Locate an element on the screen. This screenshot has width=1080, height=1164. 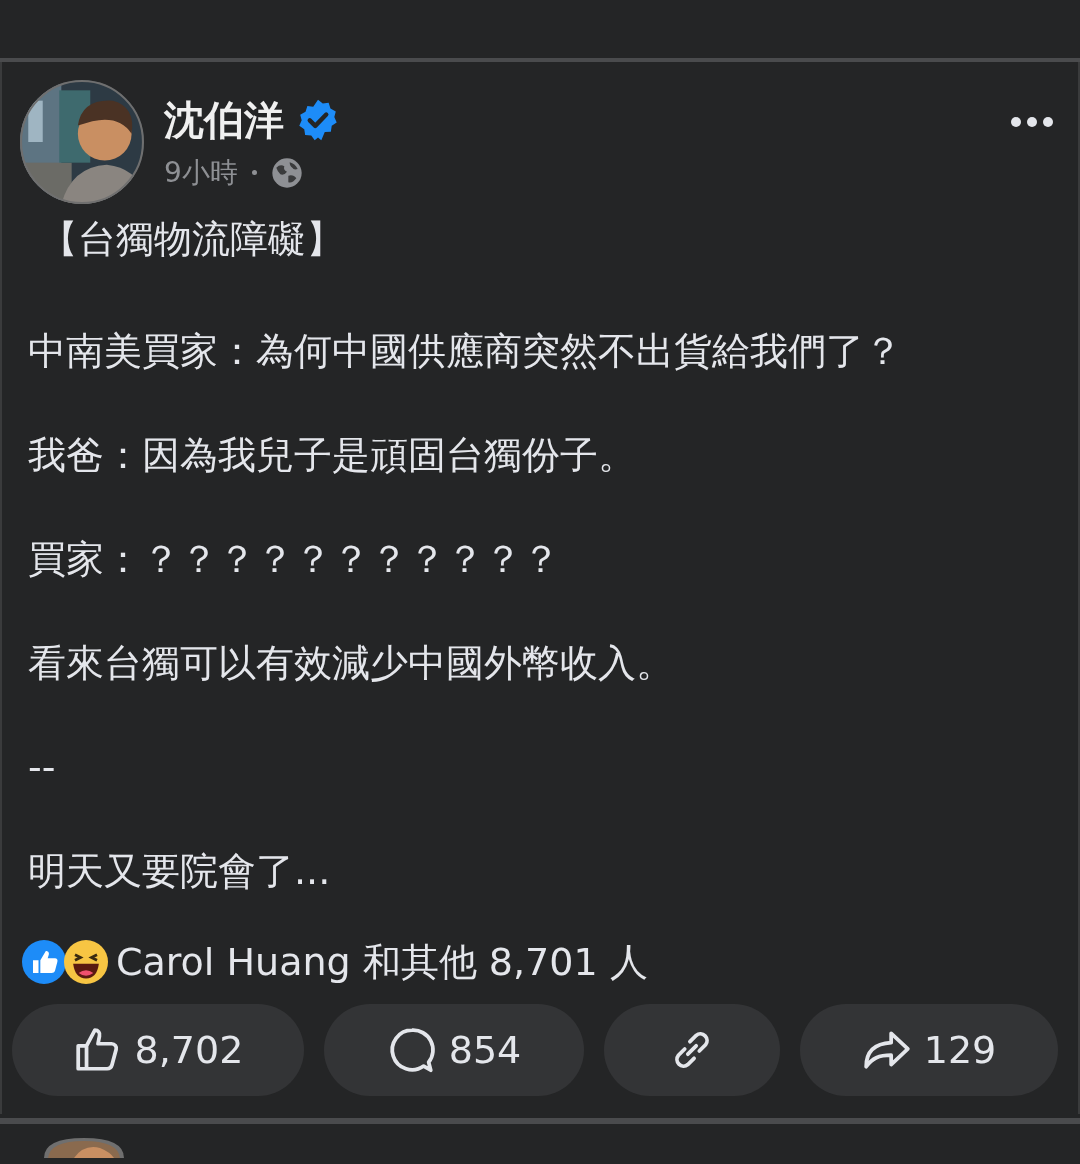
post-text: 買家：？？？？？？？？？？？ is located at coordinates (294, 559).